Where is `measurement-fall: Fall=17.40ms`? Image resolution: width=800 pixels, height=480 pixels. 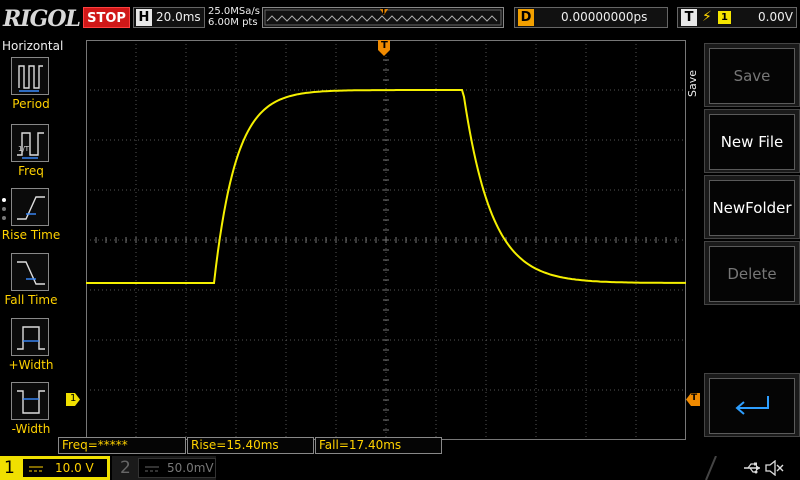
measurement-fall: Fall=17.40ms is located at coordinates (378, 445).